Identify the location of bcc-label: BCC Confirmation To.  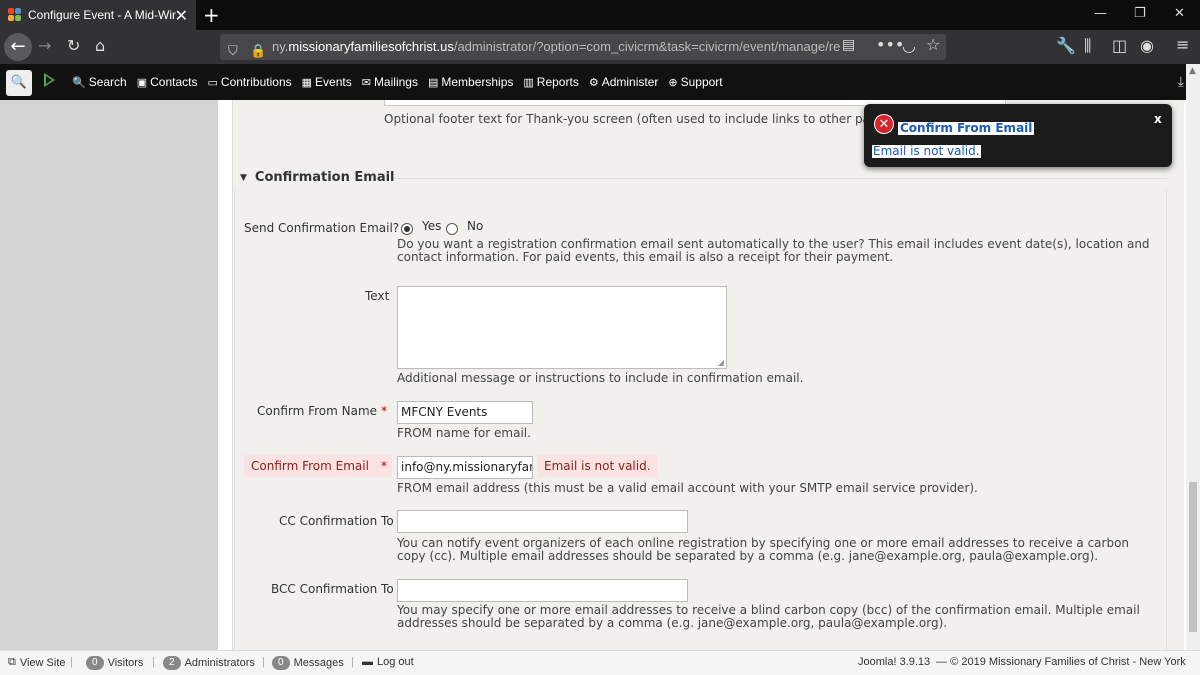
(332, 589).